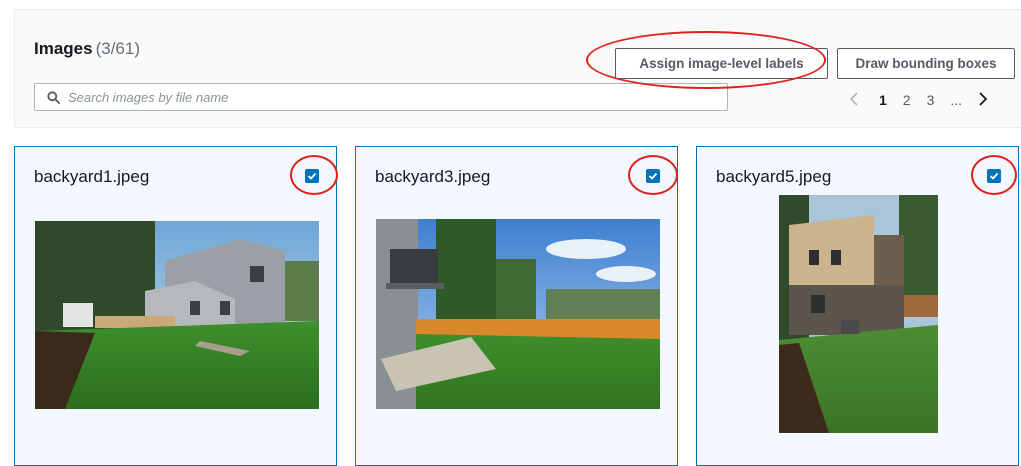 The width and height of the screenshot is (1021, 466). What do you see at coordinates (53, 97) in the screenshot?
I see `search-icon` at bounding box center [53, 97].